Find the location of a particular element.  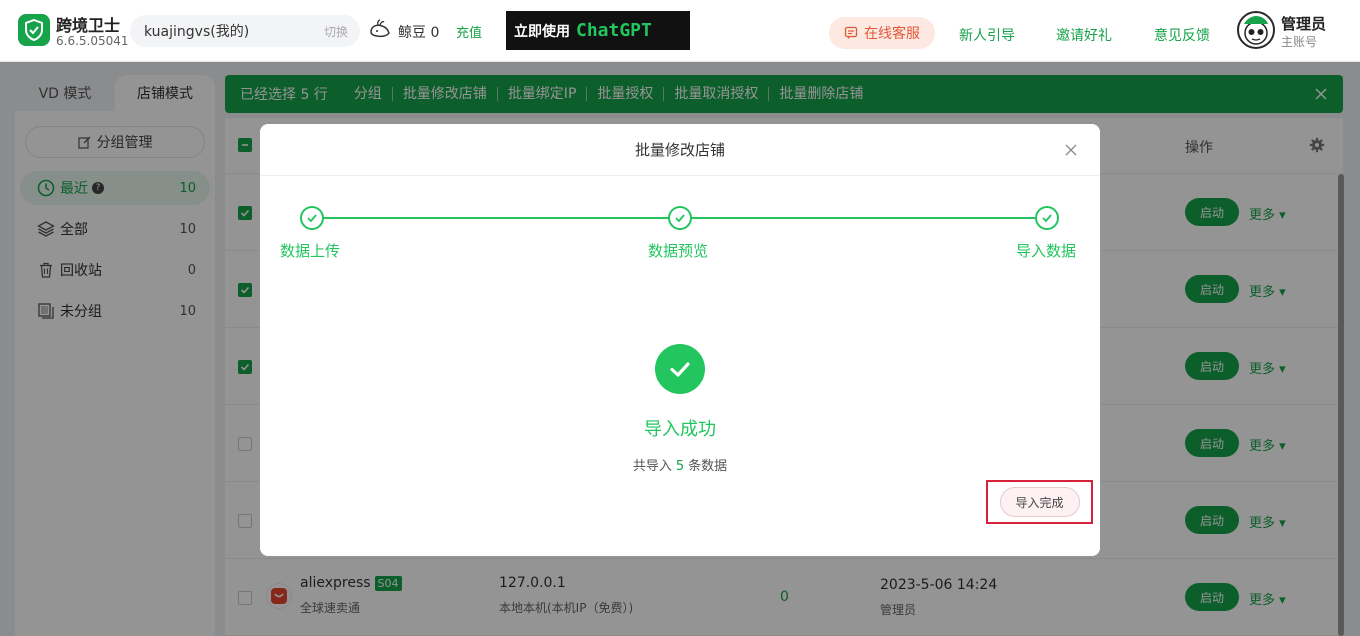

finish-button-highlight: 导入完成 is located at coordinates (1039, 502).